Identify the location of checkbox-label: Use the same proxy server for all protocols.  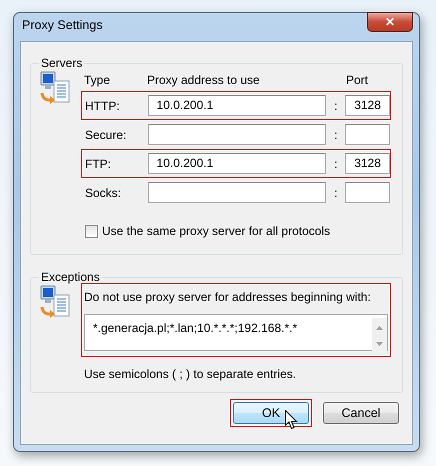
(216, 231).